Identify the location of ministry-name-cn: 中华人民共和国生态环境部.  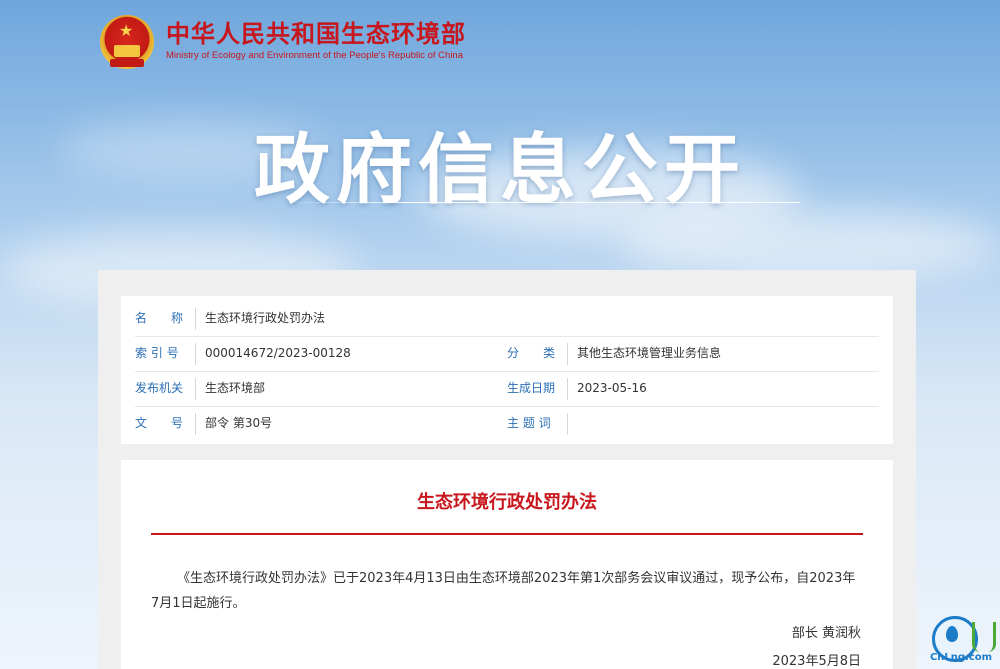
(316, 34).